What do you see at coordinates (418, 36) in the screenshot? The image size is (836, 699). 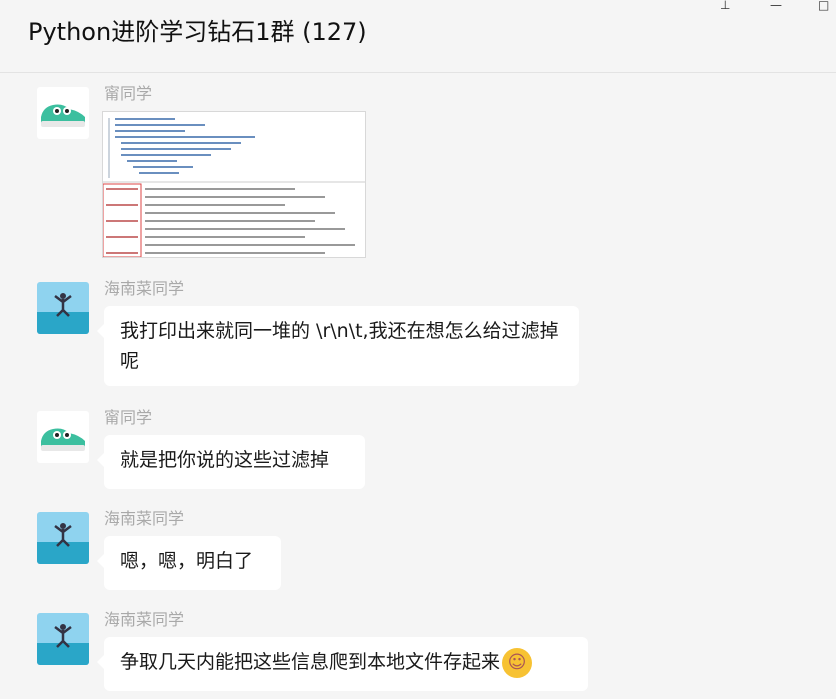 I see `chat-header: Python进阶学习钻石1群 (127) ⊥ — □` at bounding box center [418, 36].